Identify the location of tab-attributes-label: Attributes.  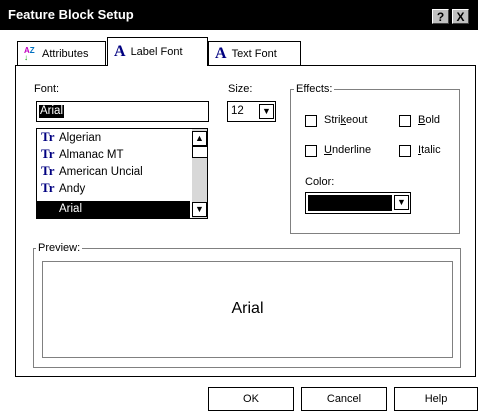
(65, 53).